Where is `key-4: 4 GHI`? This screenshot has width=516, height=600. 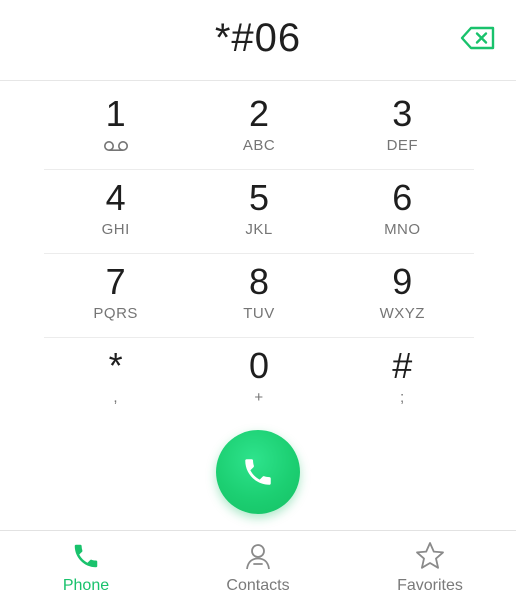
key-4: 4 GHI is located at coordinates (115, 211).